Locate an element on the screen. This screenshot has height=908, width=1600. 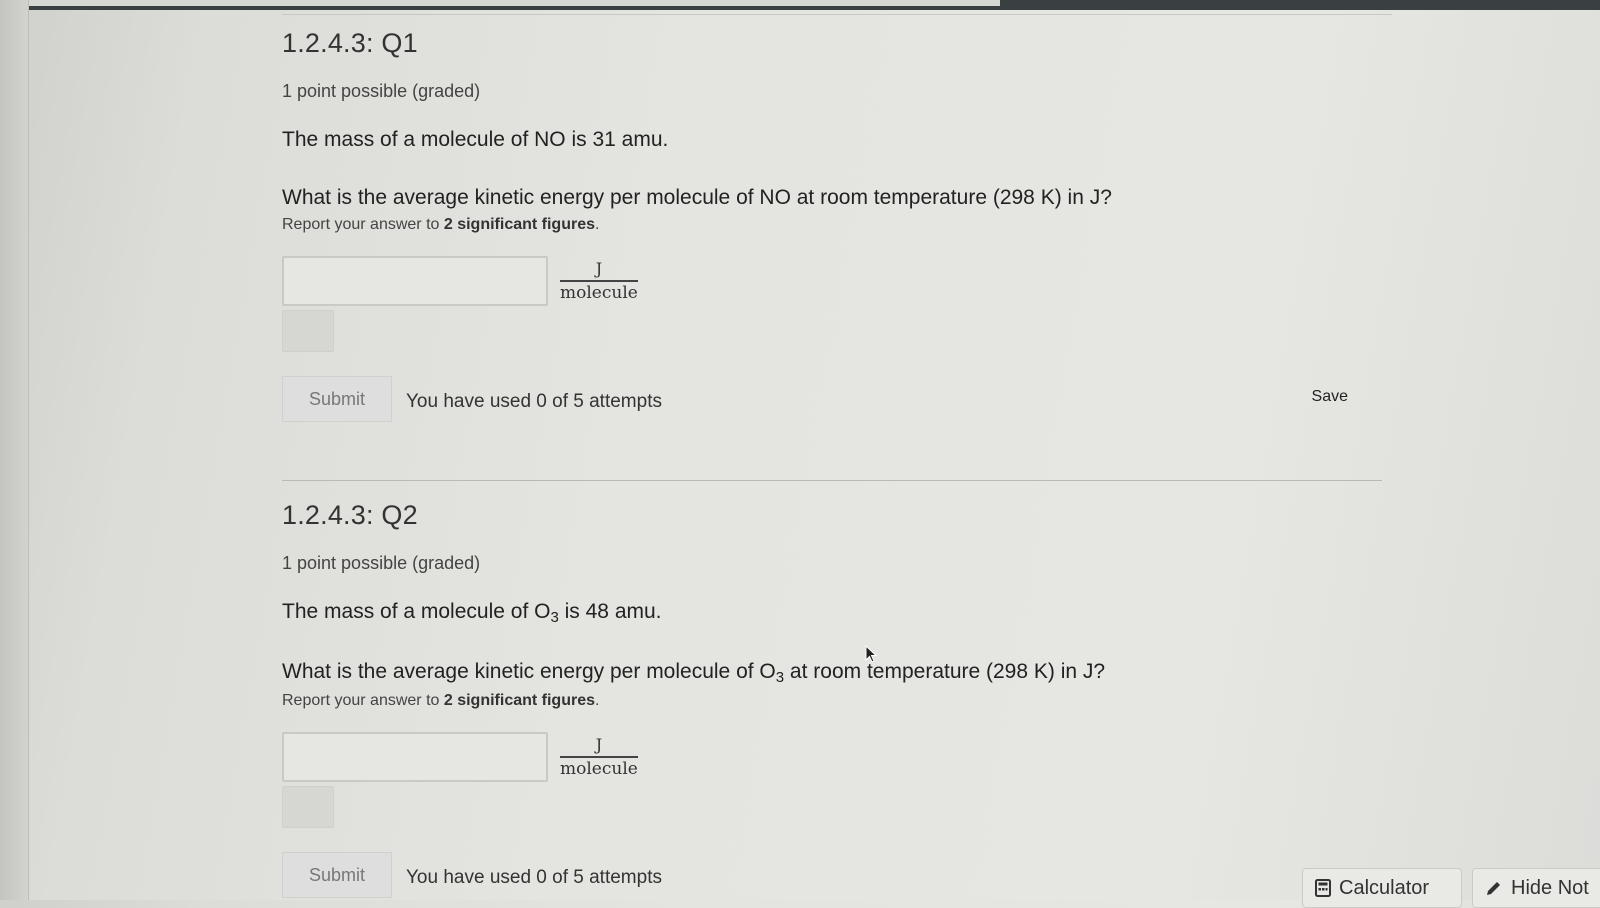
problem-title: 1.2.4.3: Q1 is located at coordinates (350, 43).